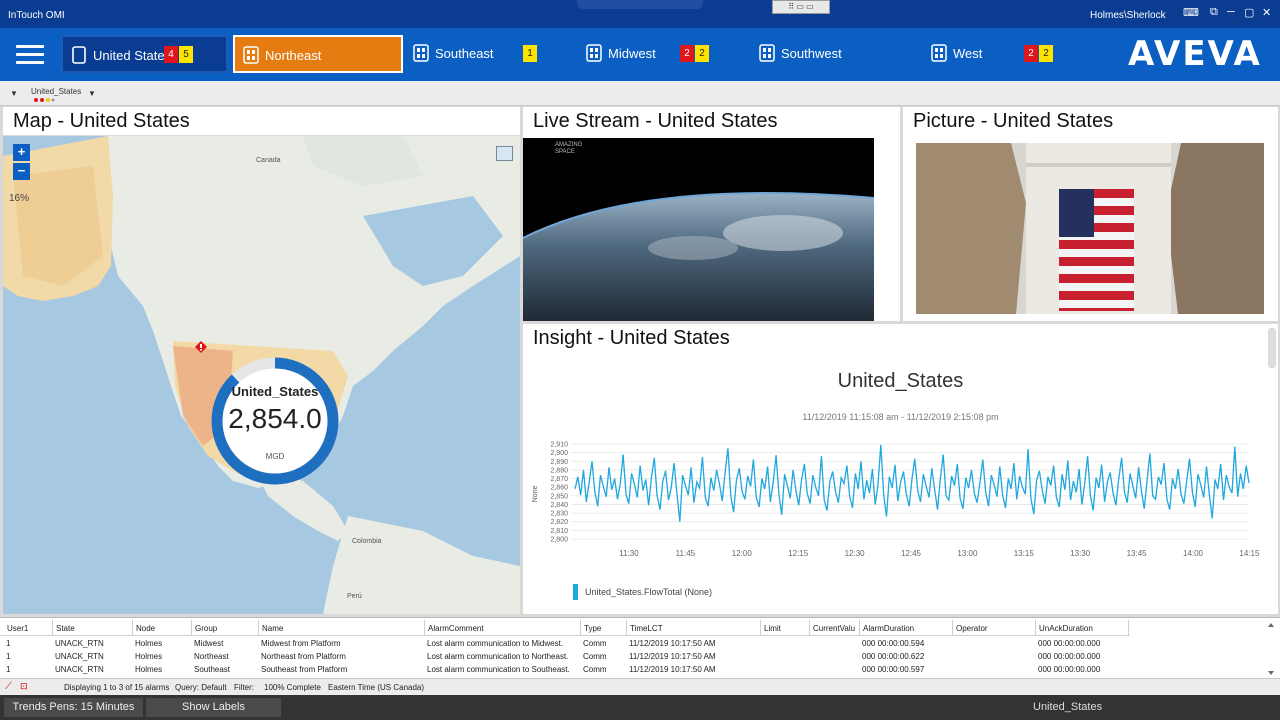 The height and width of the screenshot is (720, 1280). I want to click on insight-panel-title: Insight - United States, so click(631, 338).